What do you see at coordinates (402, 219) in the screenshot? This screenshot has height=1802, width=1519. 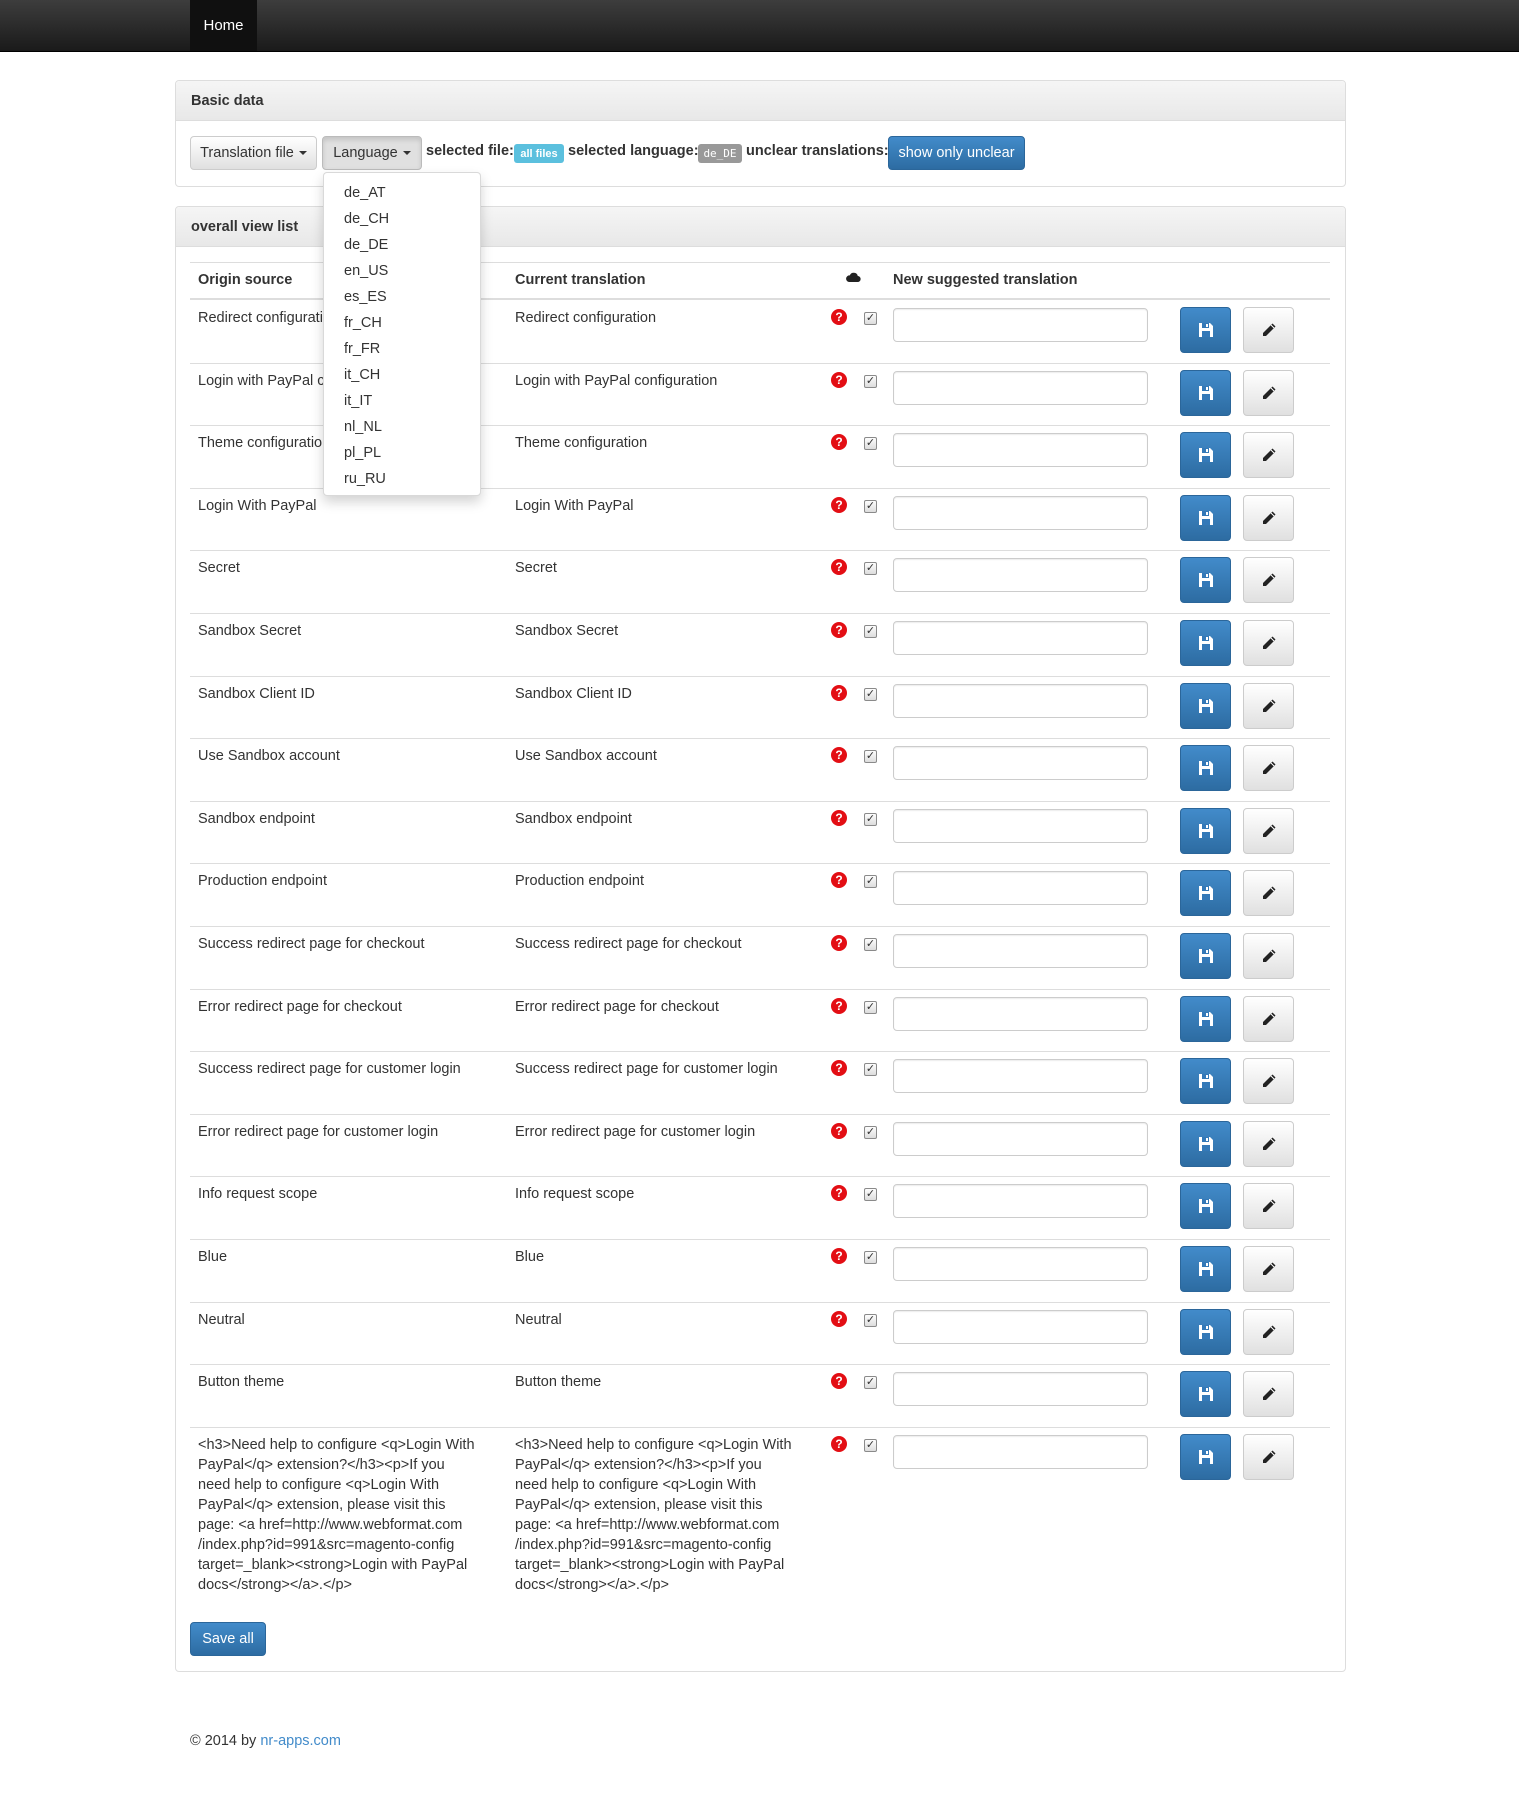 I see `language-option: de_CH` at bounding box center [402, 219].